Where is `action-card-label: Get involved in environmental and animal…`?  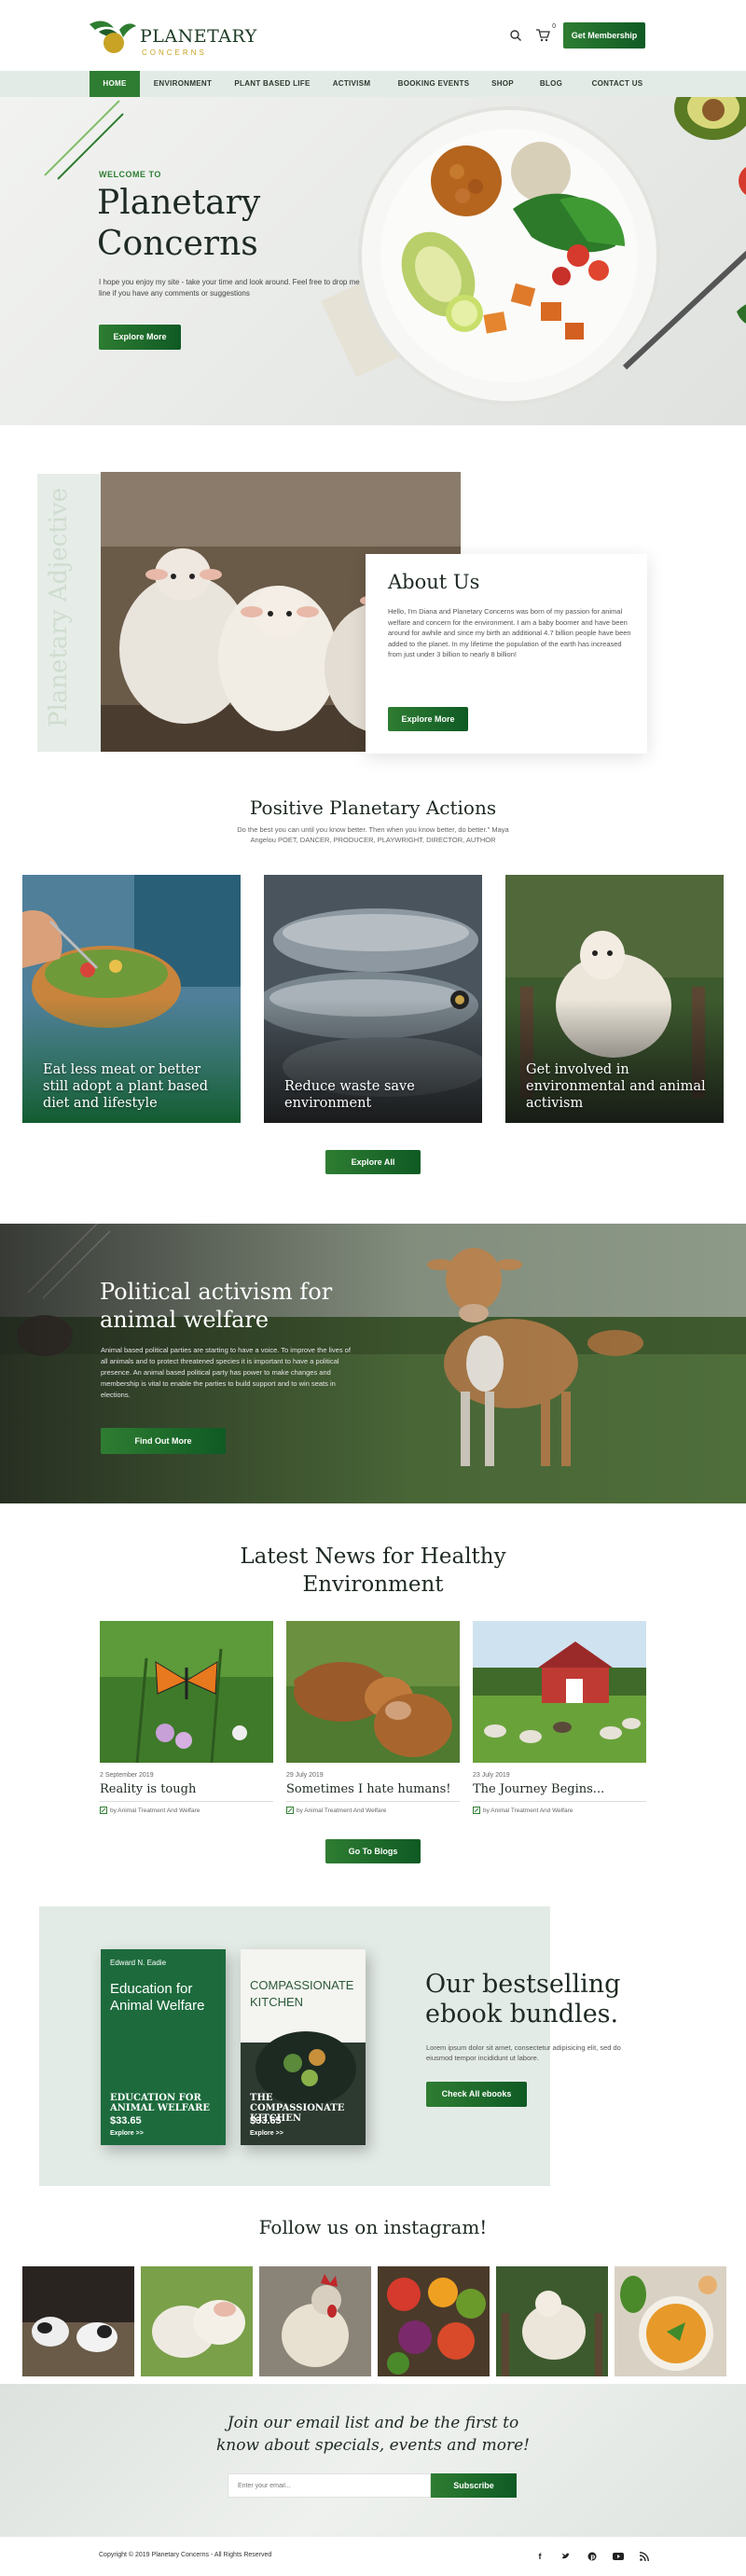 action-card-label: Get involved in environmental and animal… is located at coordinates (616, 1086).